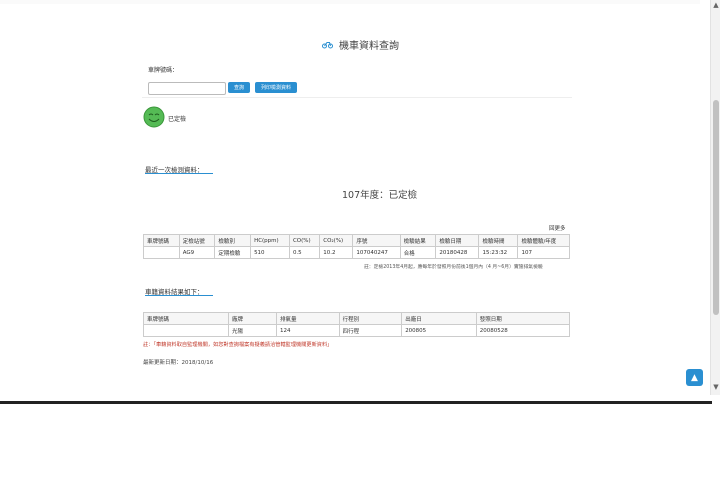 The height and width of the screenshot is (491, 720). Describe the element at coordinates (270, 252) in the screenshot. I see `cell-hc: 510` at that location.